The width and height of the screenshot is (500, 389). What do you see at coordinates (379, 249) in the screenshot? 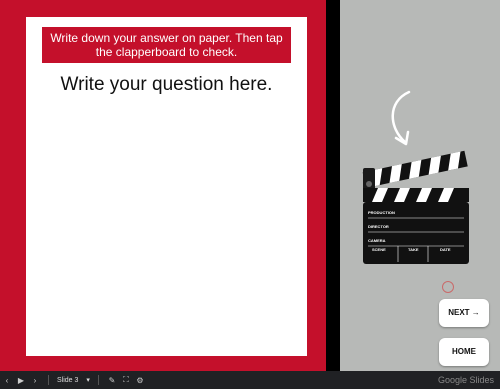
I see `scene-label: SCENE` at bounding box center [379, 249].